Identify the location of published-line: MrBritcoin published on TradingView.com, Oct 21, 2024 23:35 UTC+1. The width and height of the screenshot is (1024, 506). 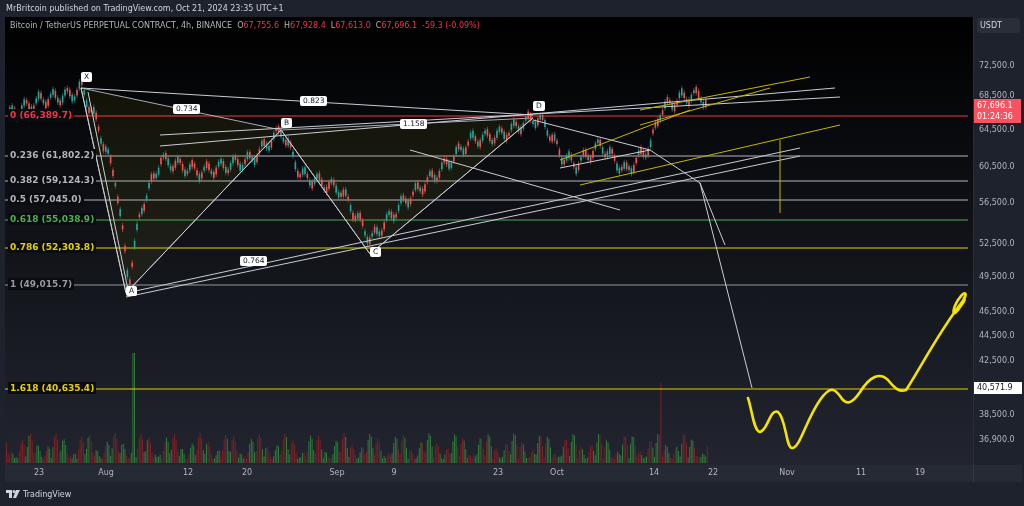
(145, 8).